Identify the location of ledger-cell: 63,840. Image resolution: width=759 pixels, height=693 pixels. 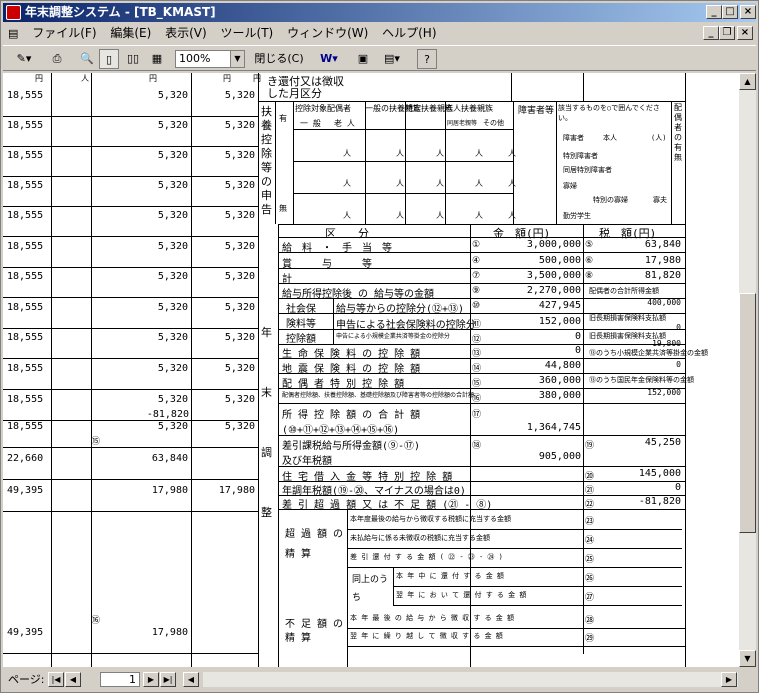
(169, 458).